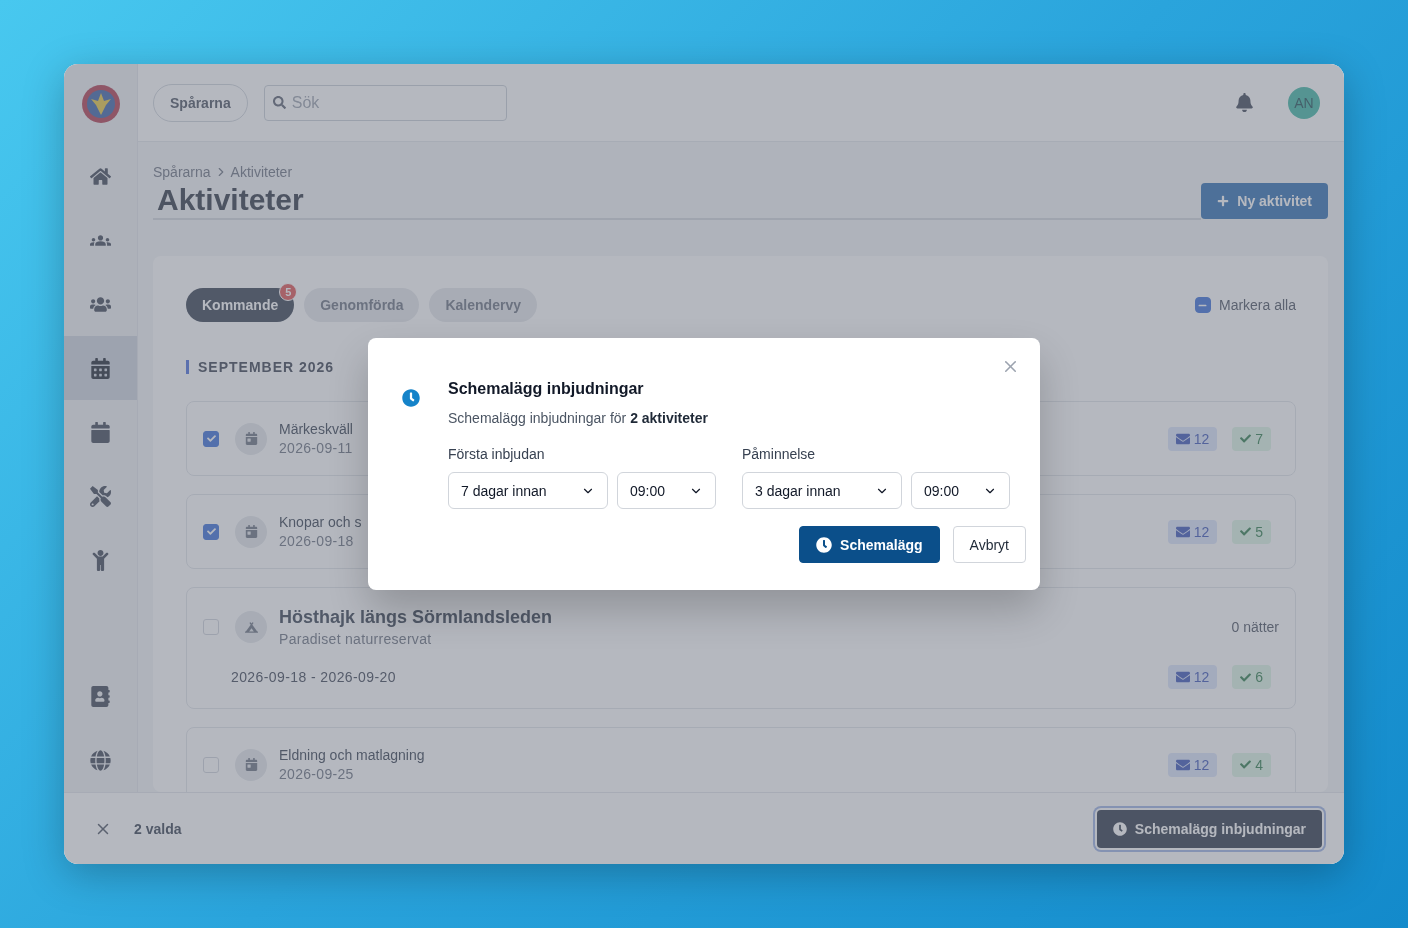 The height and width of the screenshot is (928, 1408). I want to click on activity-dates: 2026-09-18 - 2026-09-20, so click(313, 677).